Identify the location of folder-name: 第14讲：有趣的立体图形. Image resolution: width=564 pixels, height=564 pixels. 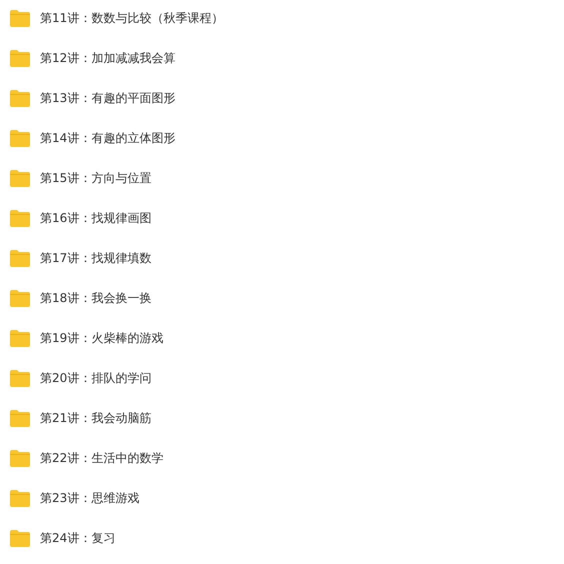
(108, 138).